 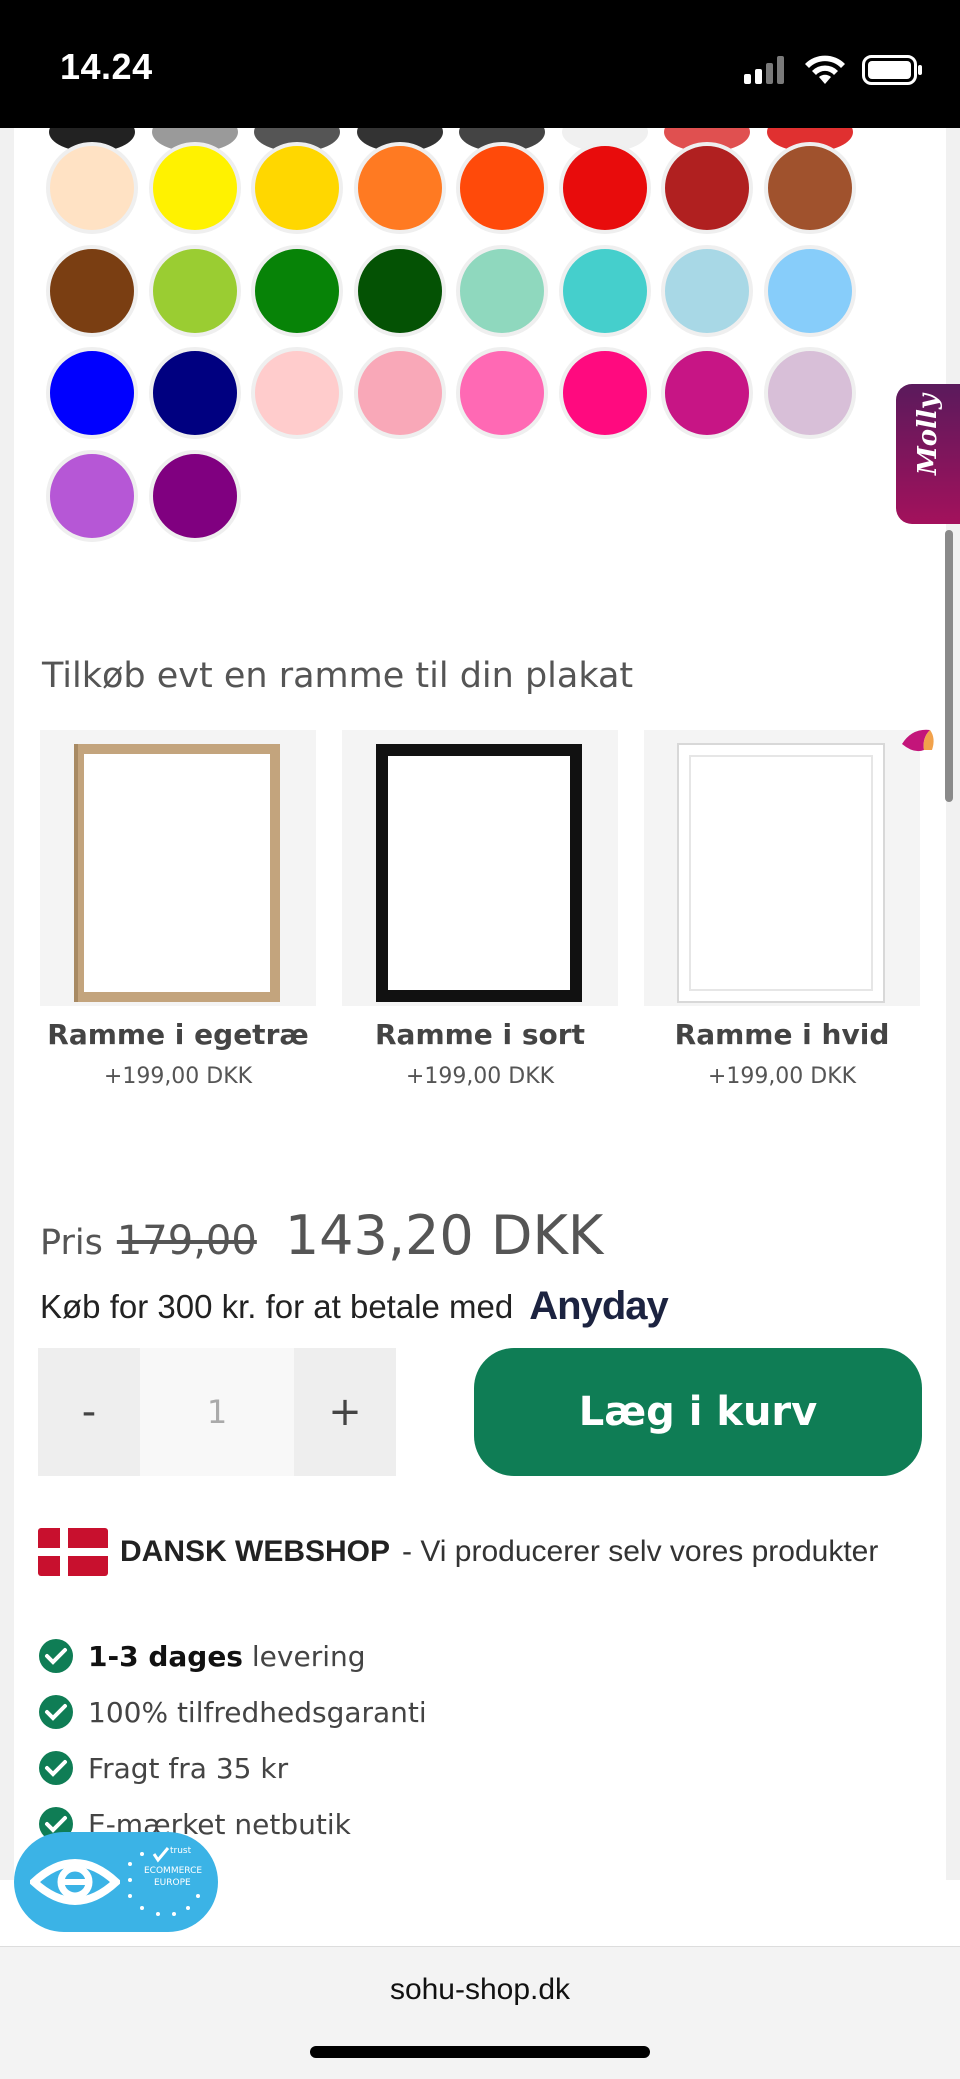 What do you see at coordinates (480, 1990) in the screenshot?
I see `url-text: sohu-shop.dk` at bounding box center [480, 1990].